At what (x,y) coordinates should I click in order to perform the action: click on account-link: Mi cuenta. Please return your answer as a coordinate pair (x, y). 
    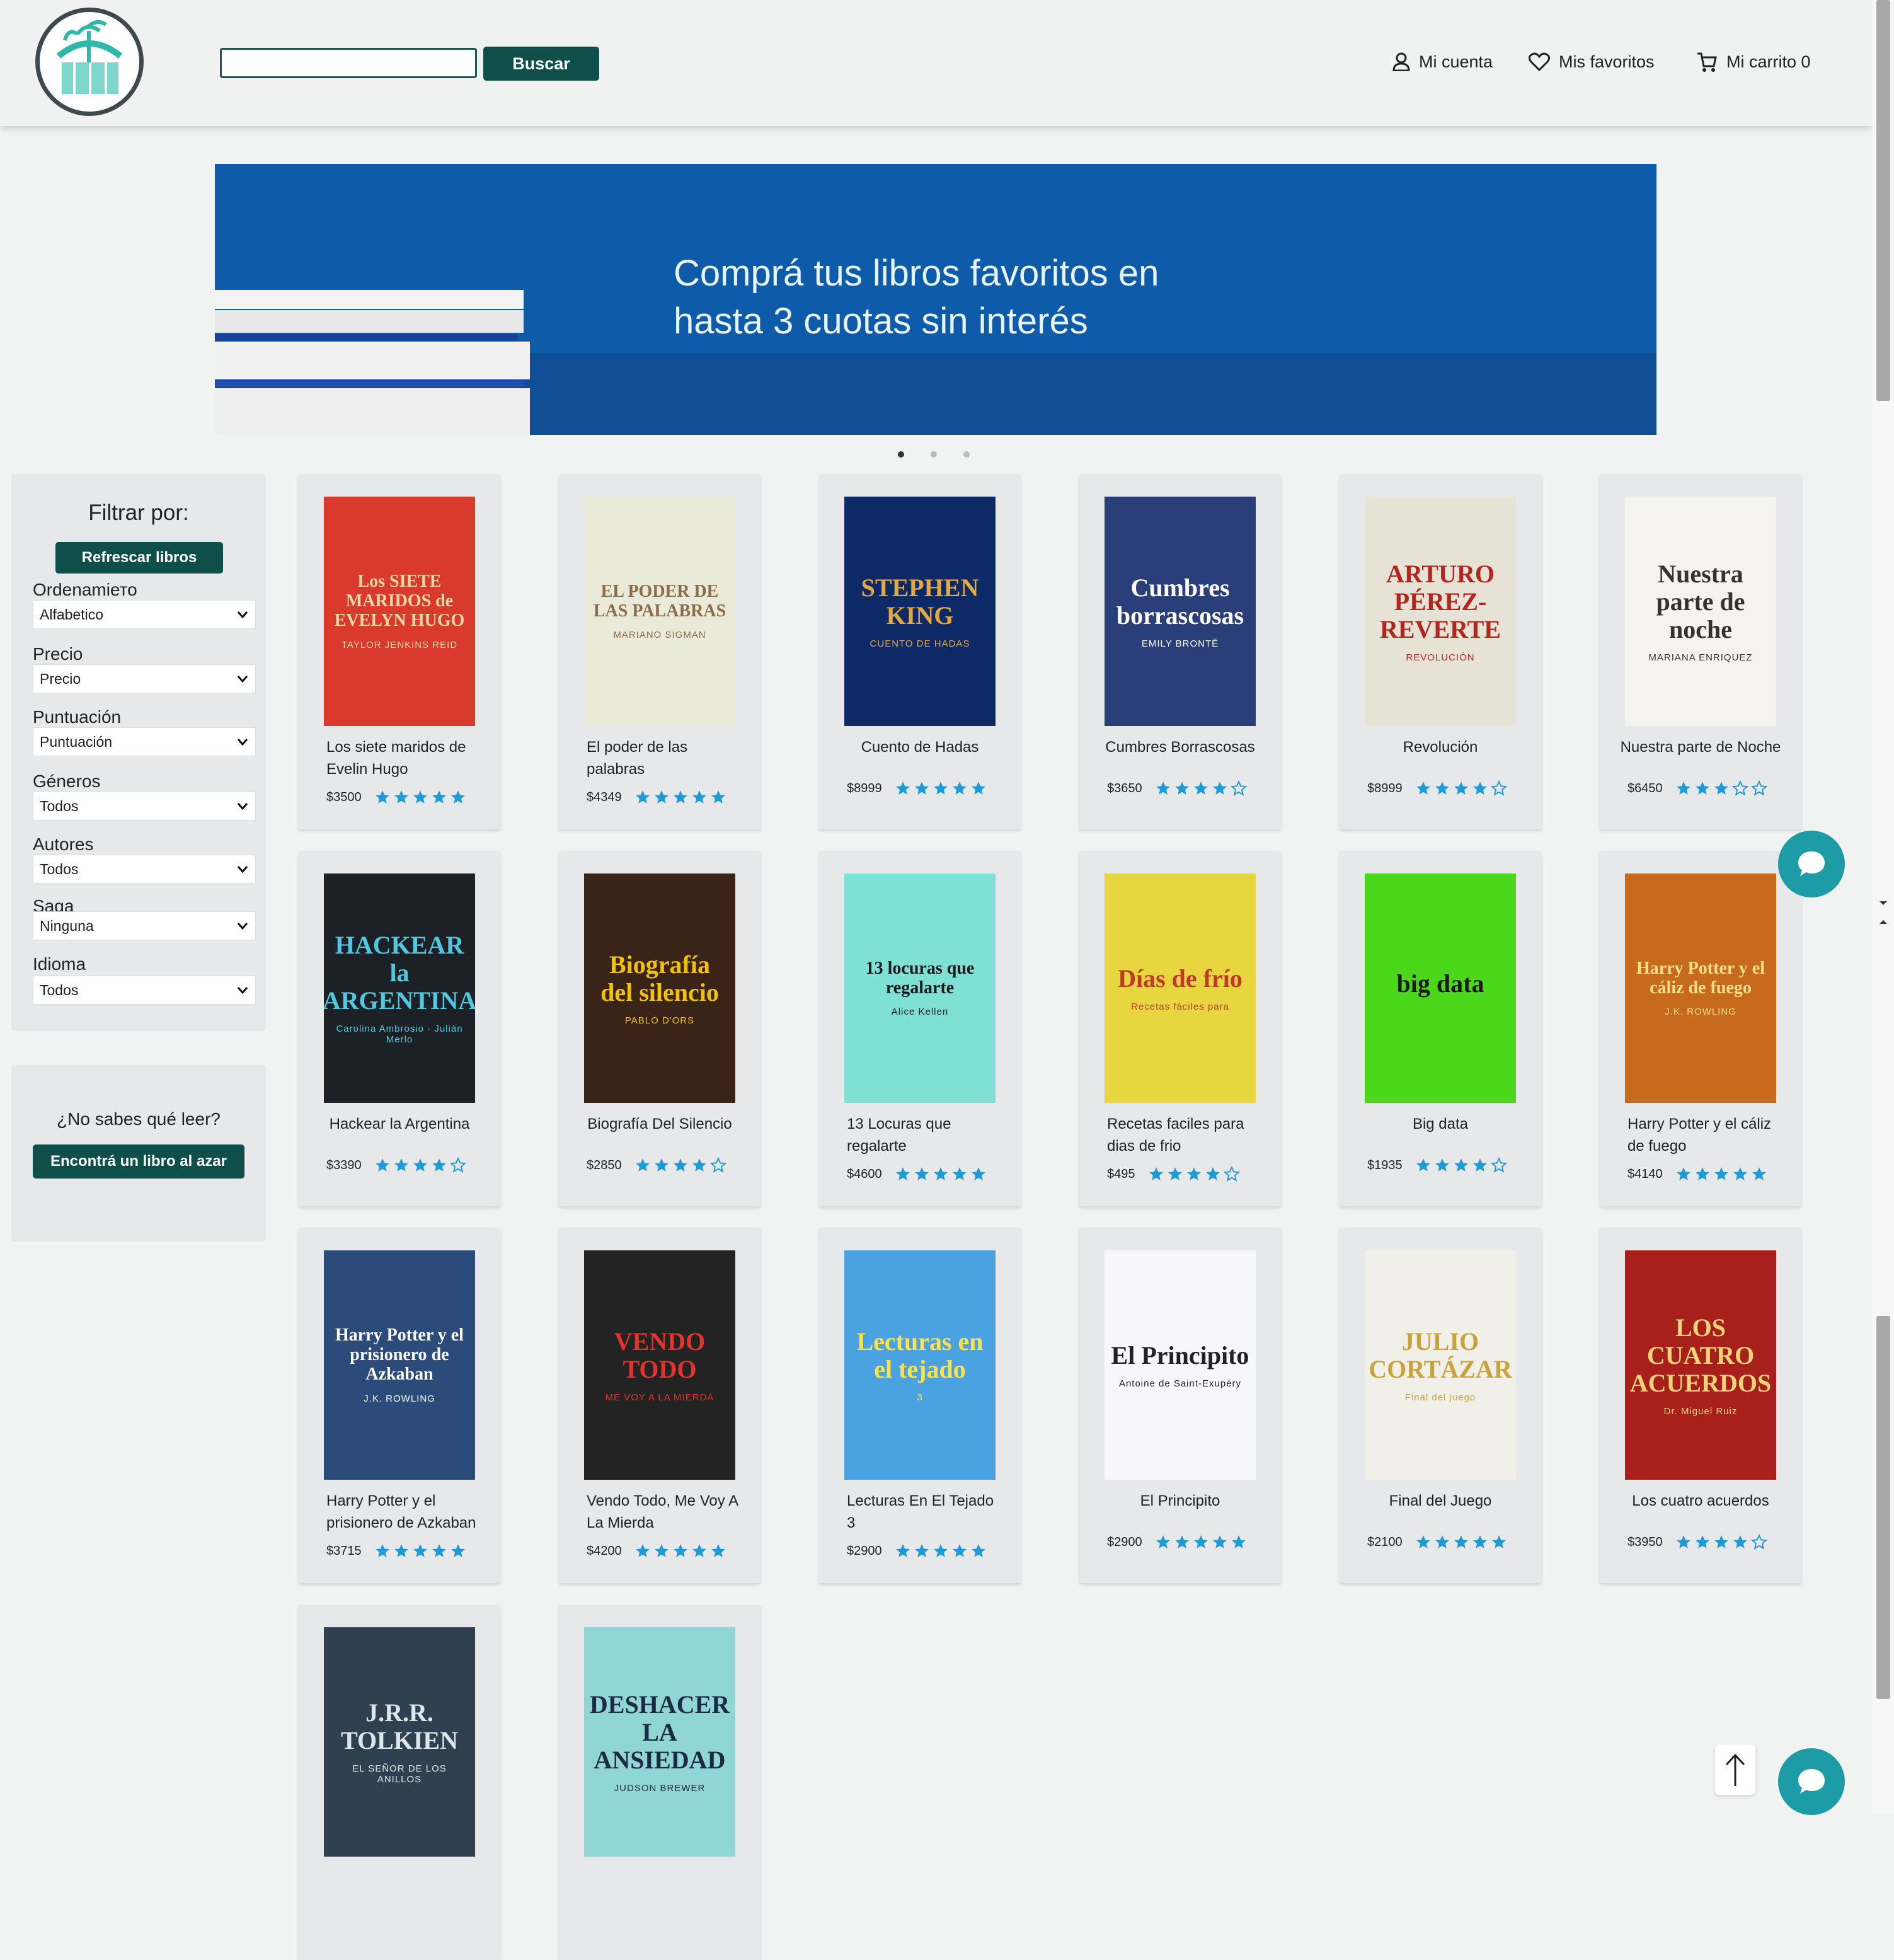
    Looking at the image, I should click on (1442, 62).